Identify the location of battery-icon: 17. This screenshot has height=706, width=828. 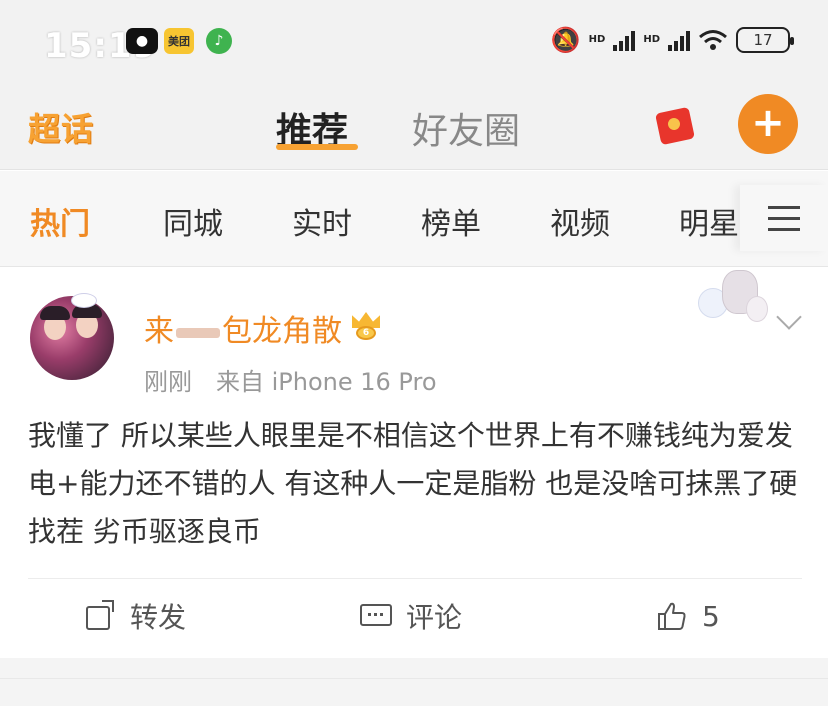
(765, 40).